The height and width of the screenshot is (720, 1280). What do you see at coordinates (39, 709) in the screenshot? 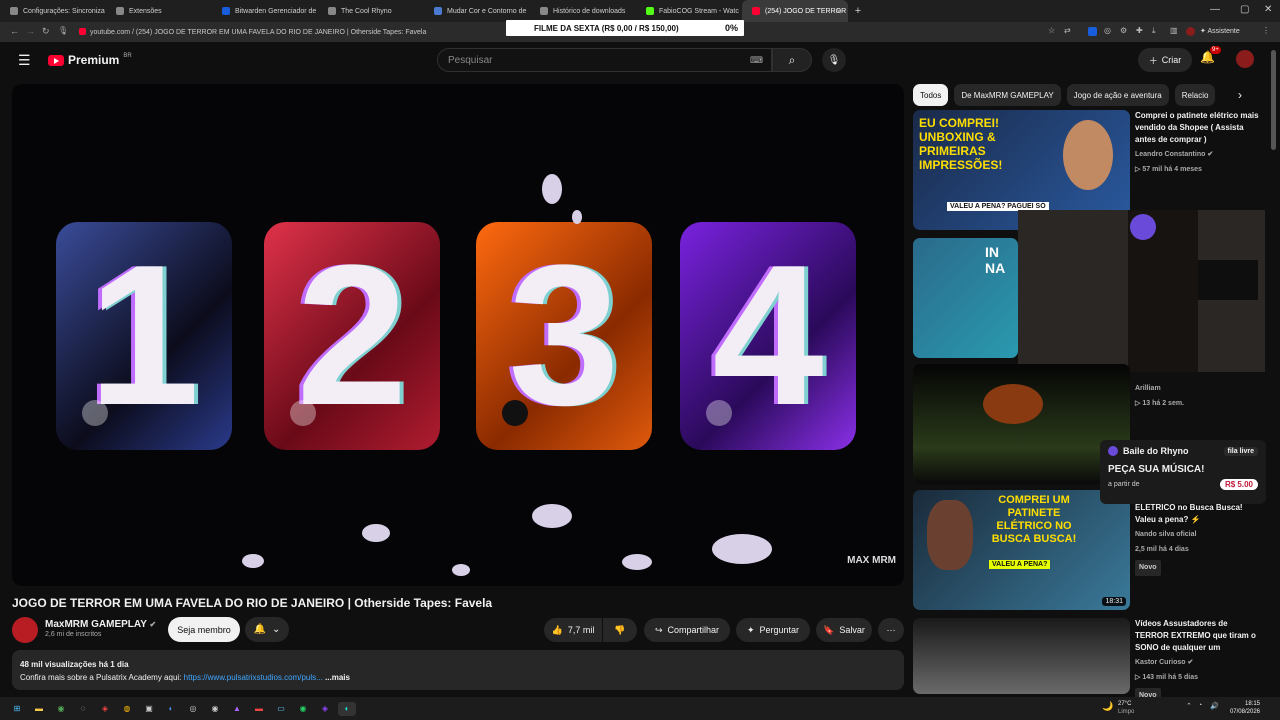
I see `folder-icon: ▬` at bounding box center [39, 709].